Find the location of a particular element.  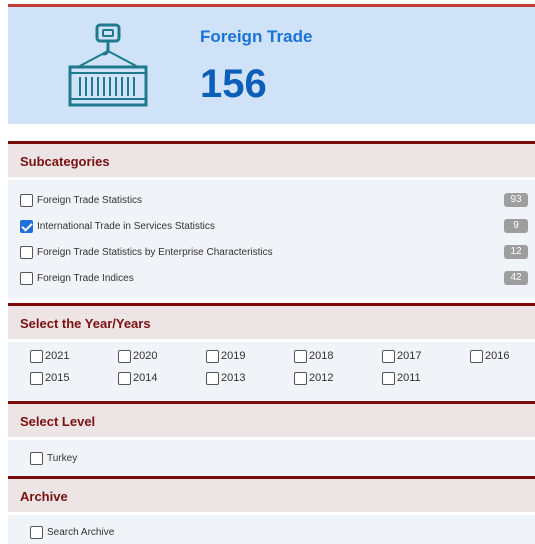

years-heading: Select the Year/Years is located at coordinates (271, 321).